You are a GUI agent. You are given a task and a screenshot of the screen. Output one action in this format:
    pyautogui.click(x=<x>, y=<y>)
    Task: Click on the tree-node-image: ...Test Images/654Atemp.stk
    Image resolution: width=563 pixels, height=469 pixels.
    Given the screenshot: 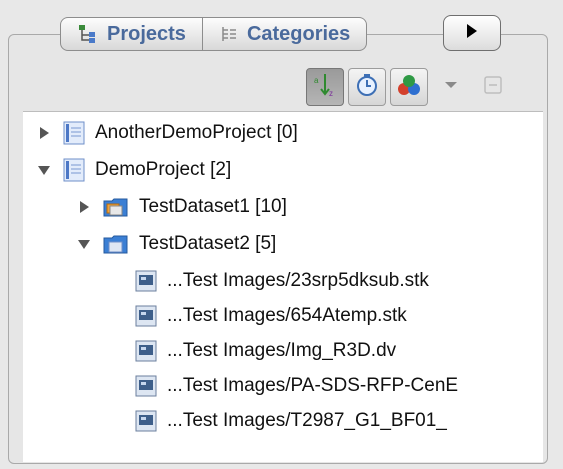 What is the action you would take?
    pyautogui.click(x=271, y=316)
    